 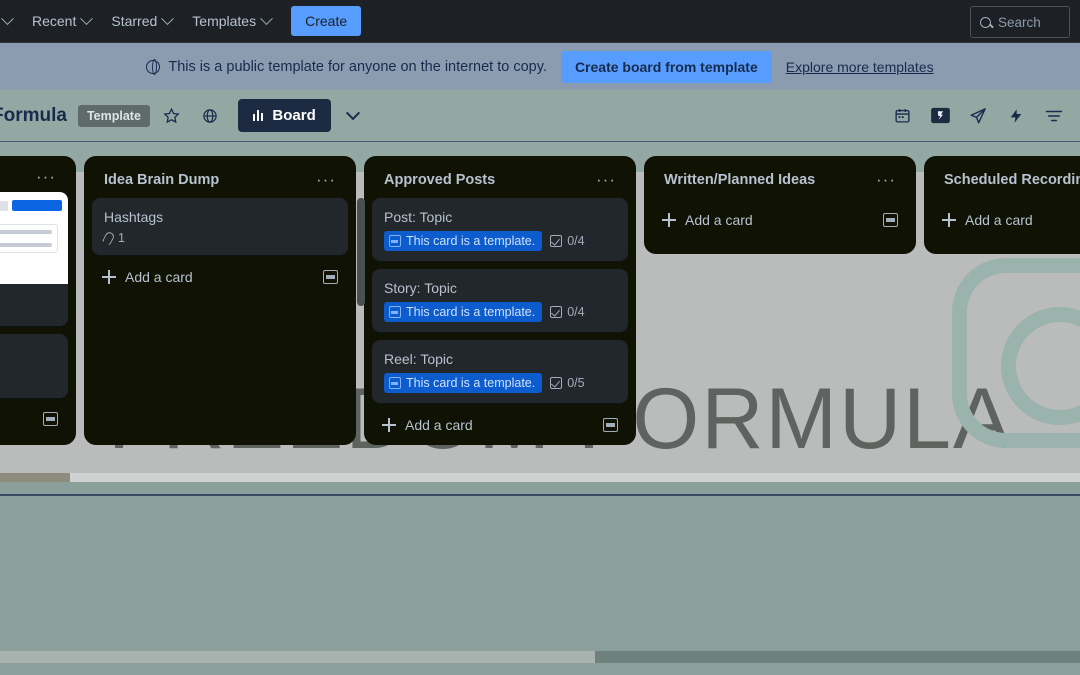 I want to click on nav-item-starred: Starred, so click(x=141, y=21).